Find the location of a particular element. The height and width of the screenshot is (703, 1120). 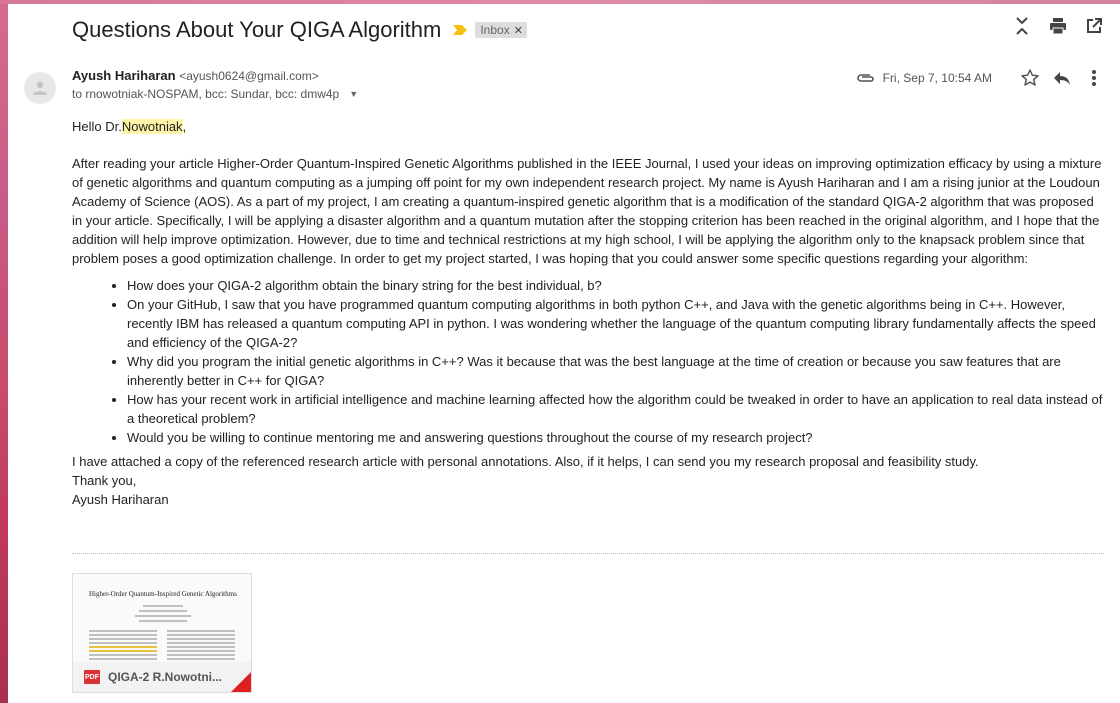

reply-icon is located at coordinates (1062, 78).